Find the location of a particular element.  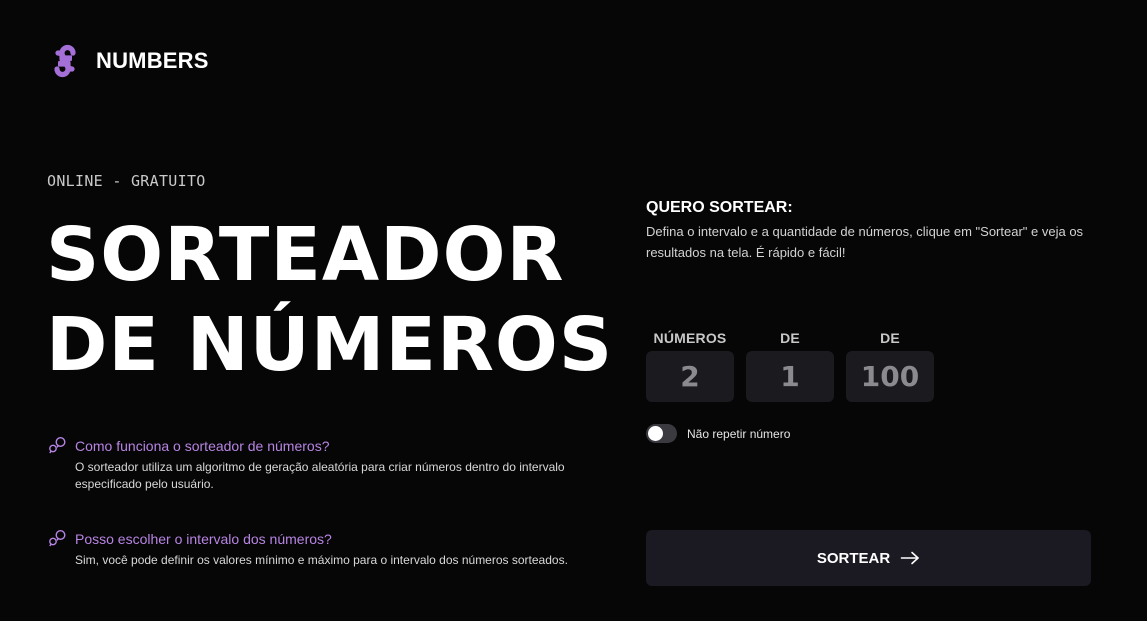

brand-name: NUMBERS is located at coordinates (152, 60).